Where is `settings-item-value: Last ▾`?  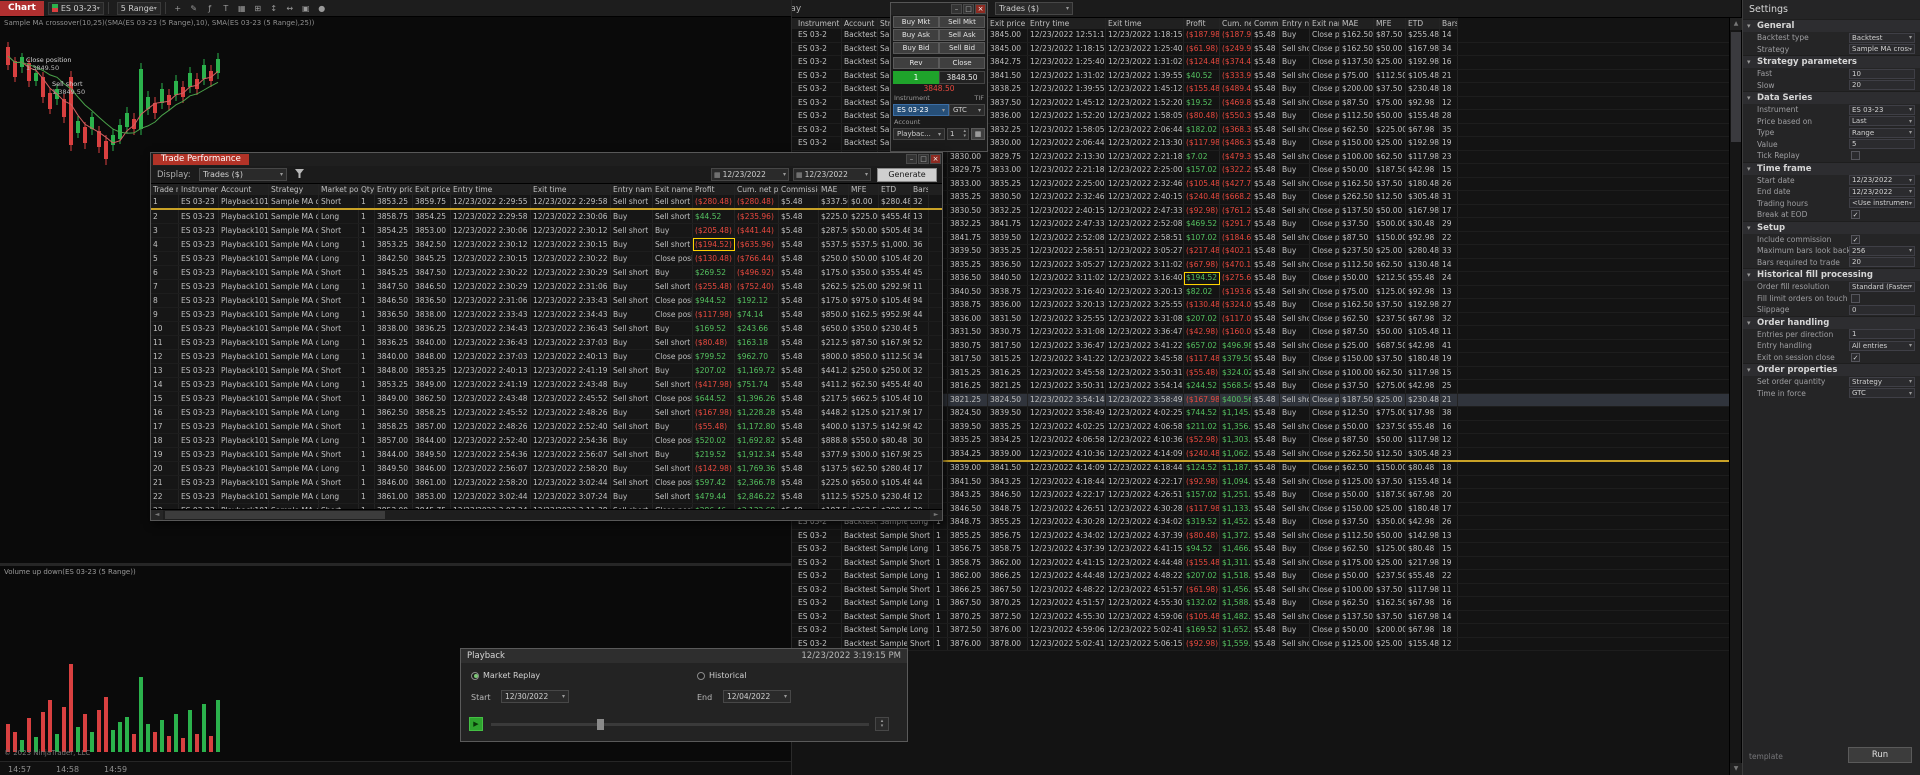 settings-item-value: Last ▾ is located at coordinates (1882, 121).